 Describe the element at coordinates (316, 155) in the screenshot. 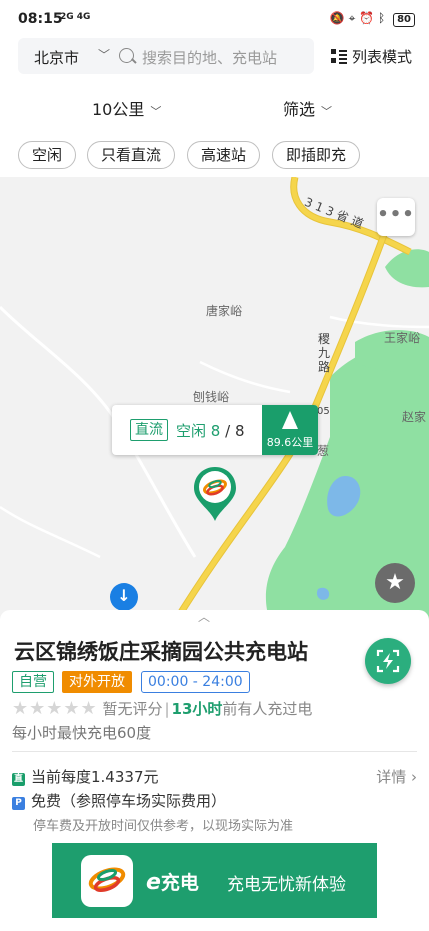

I see `chip-plug-and-charge: 即插即充` at that location.